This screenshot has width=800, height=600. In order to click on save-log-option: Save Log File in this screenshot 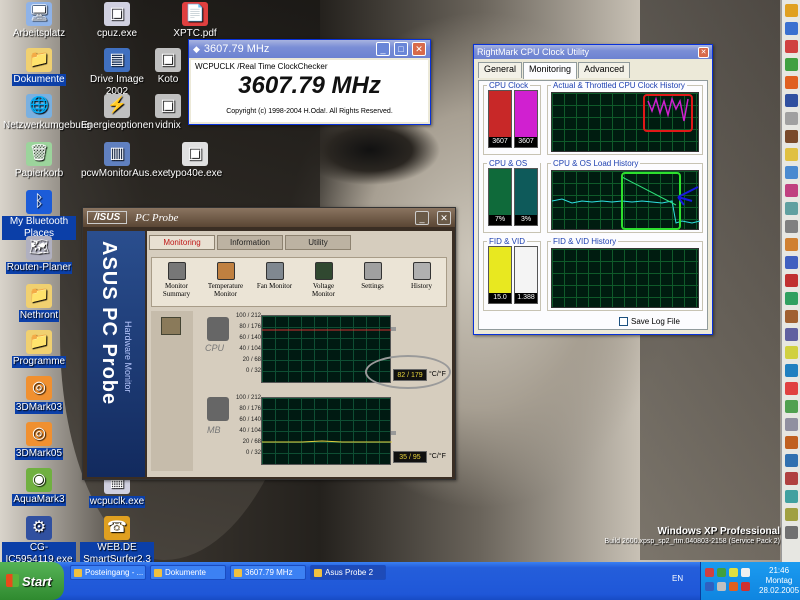, I will do `click(649, 321)`.